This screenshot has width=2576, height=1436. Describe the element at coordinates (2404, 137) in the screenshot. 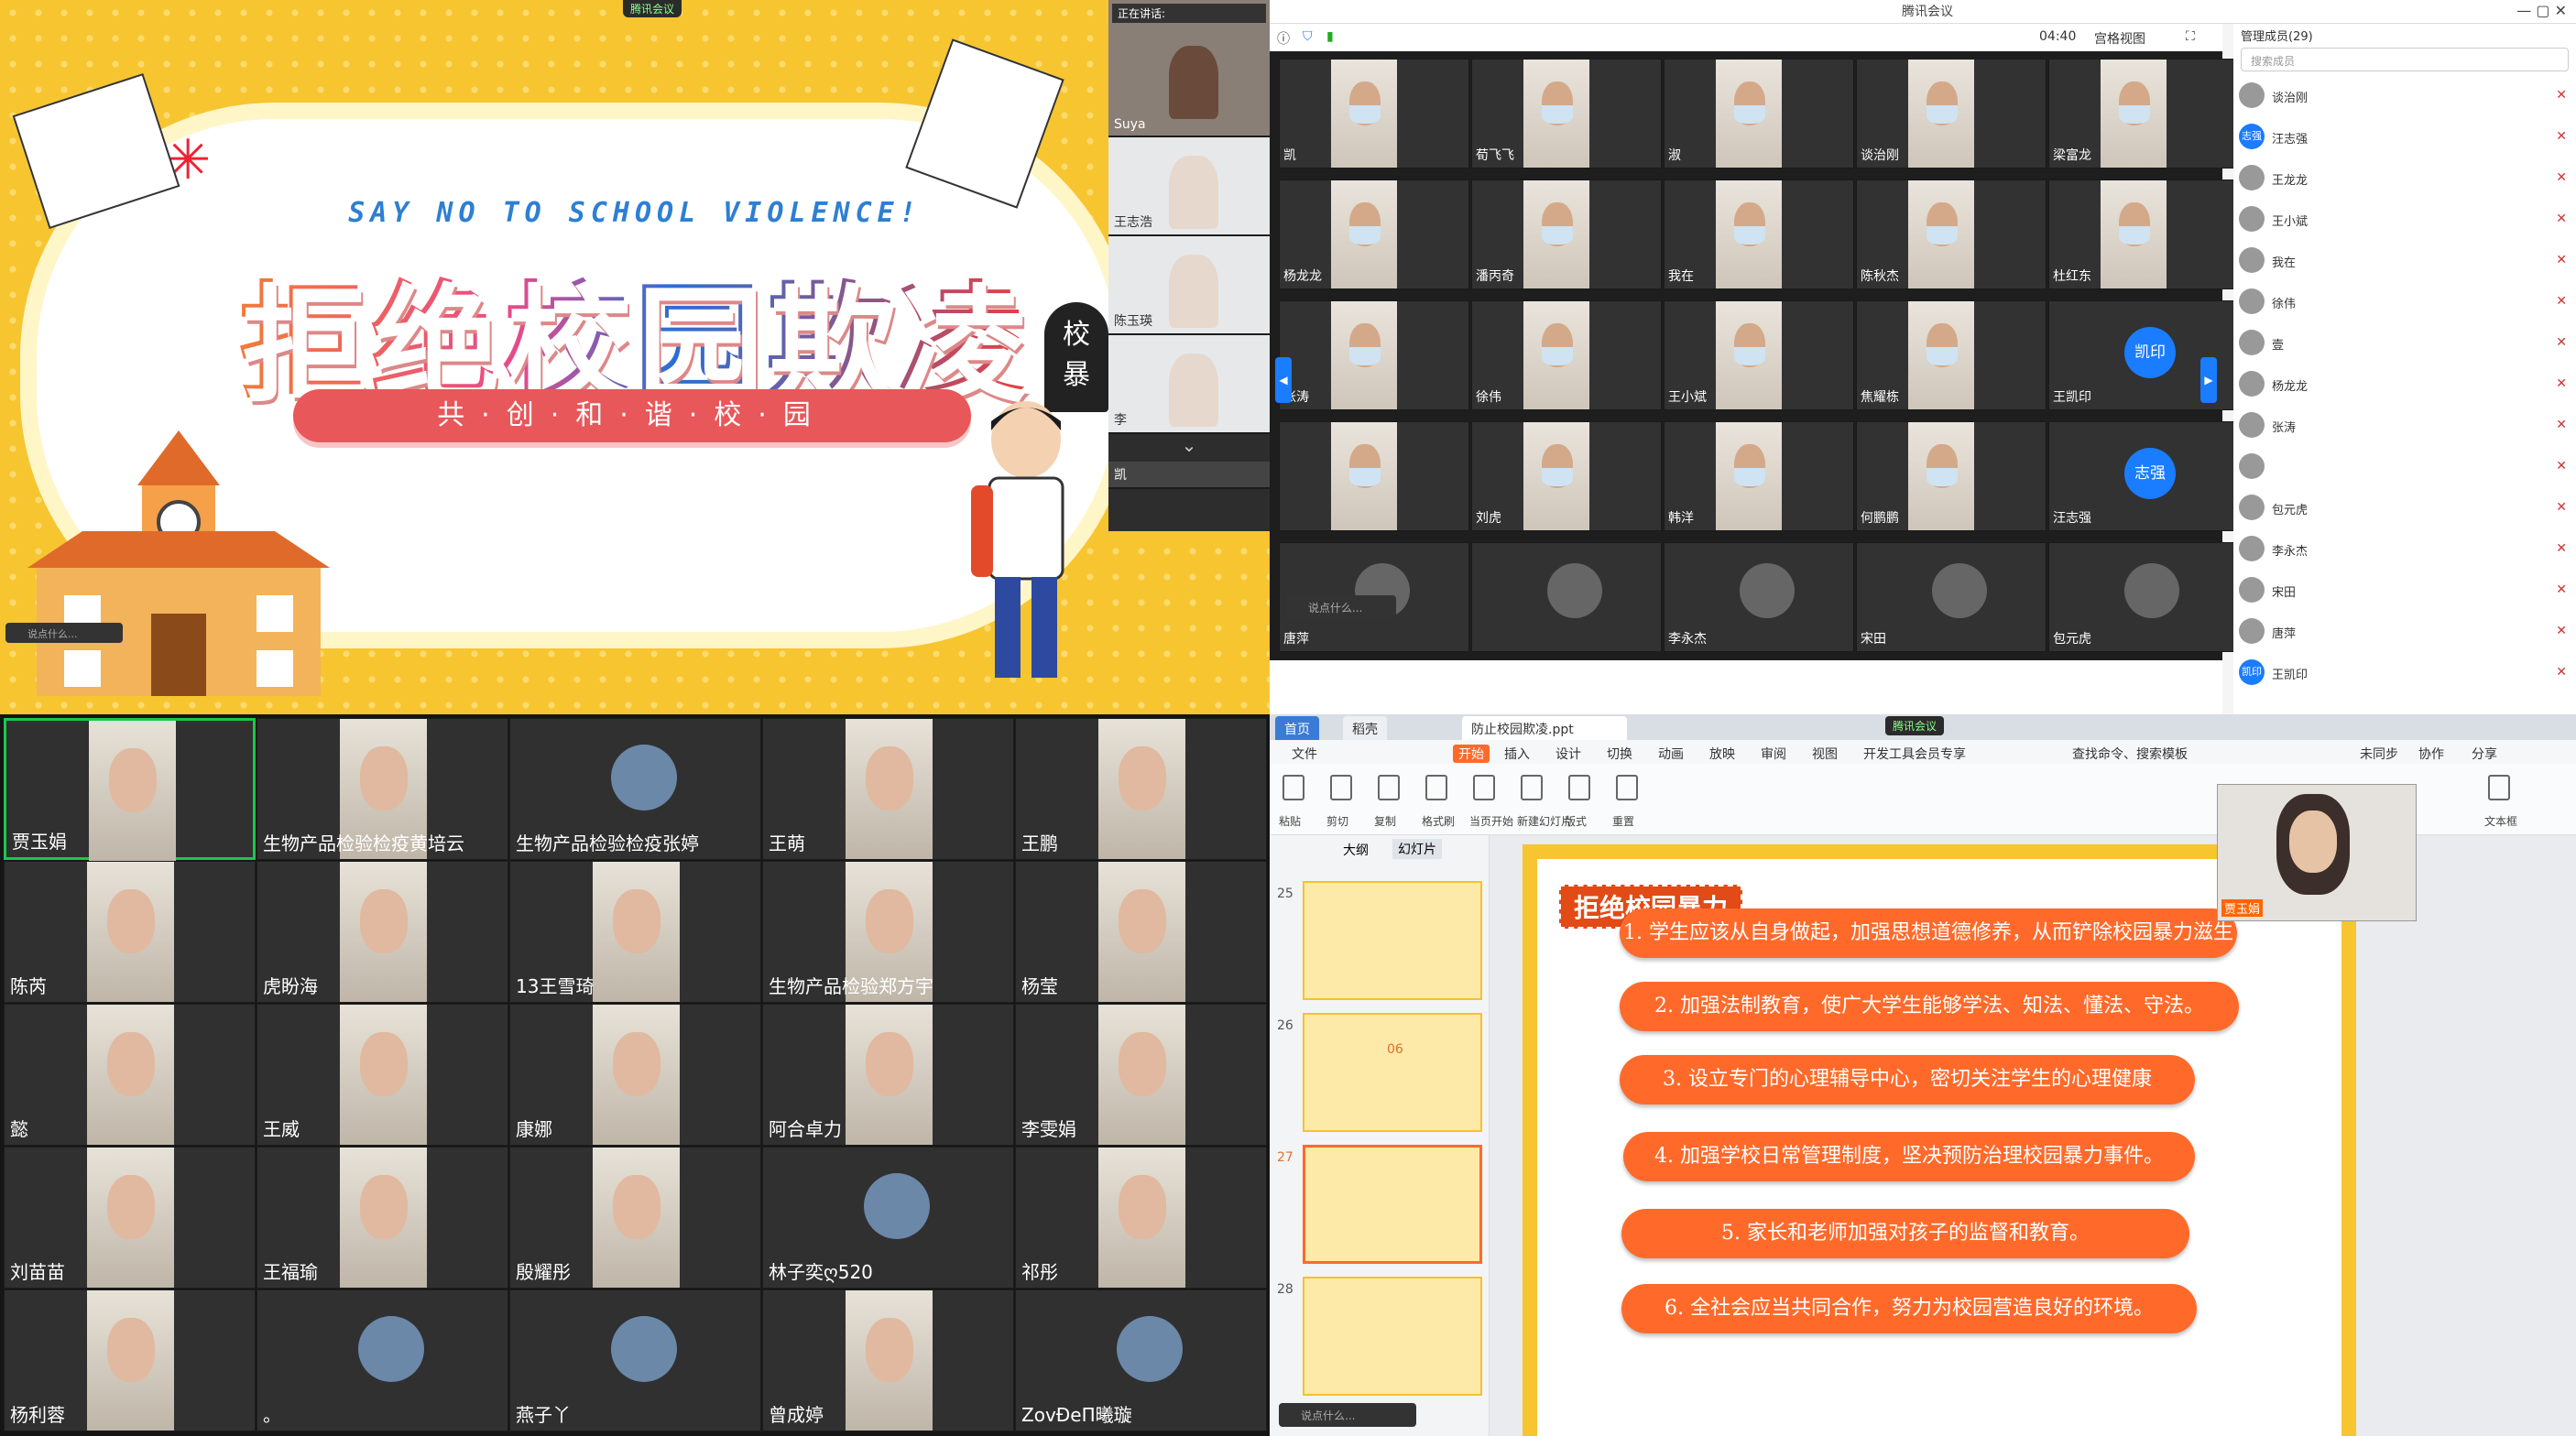

I see `member-row: 志强 汪志强 ✕` at that location.